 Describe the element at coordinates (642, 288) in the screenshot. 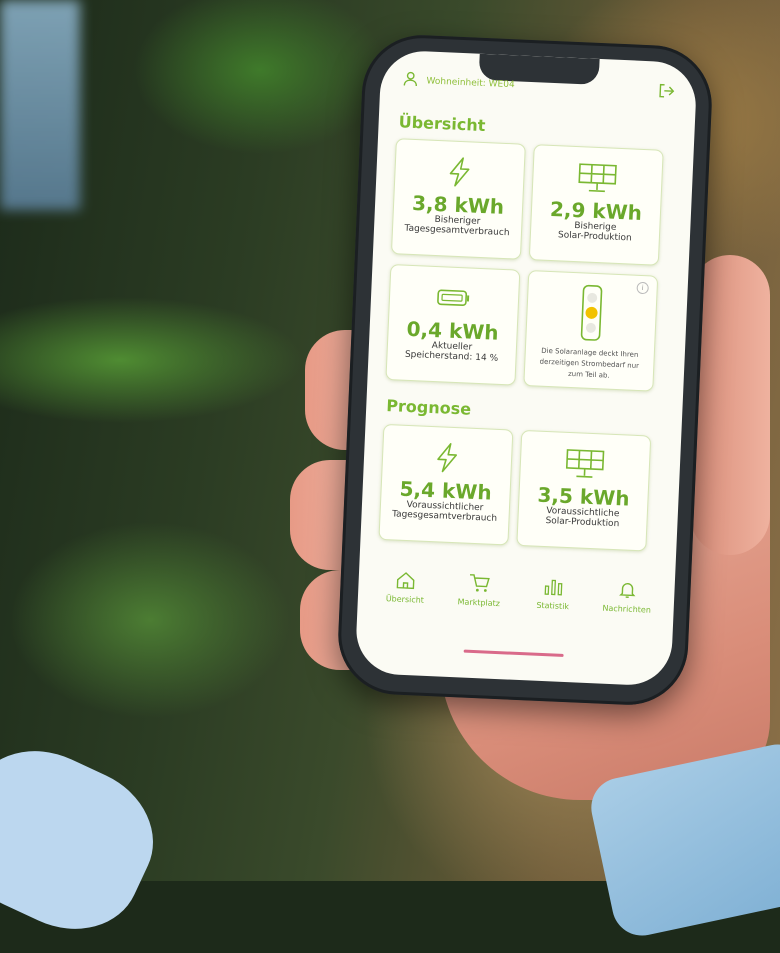

I see `info-icon: i` at that location.